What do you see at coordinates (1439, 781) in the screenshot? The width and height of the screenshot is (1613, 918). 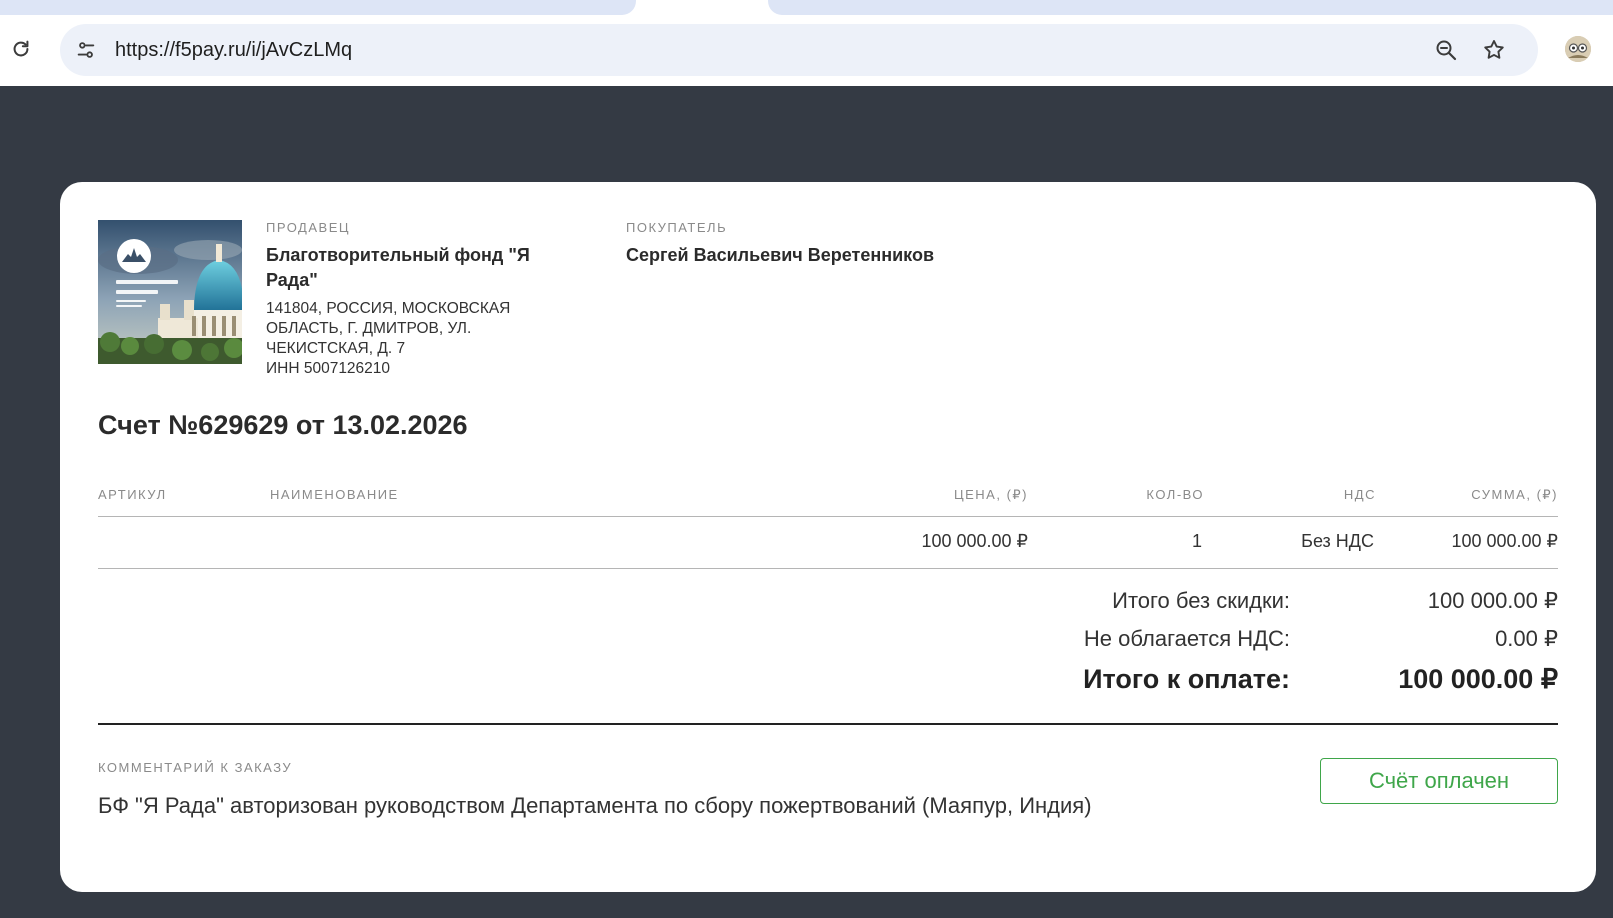 I see `invoice-paid-button: Счёт оплачен` at bounding box center [1439, 781].